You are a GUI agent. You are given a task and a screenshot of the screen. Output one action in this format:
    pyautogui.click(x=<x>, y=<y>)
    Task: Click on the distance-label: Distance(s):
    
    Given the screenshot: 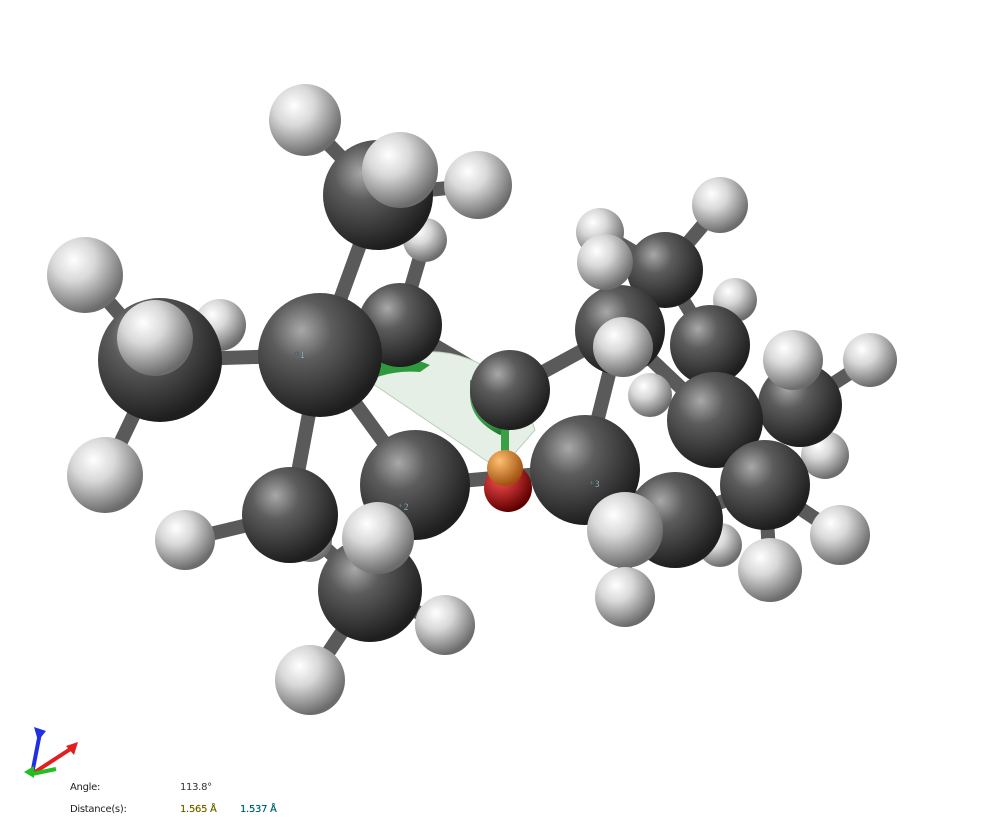 What is the action you would take?
    pyautogui.click(x=98, y=809)
    